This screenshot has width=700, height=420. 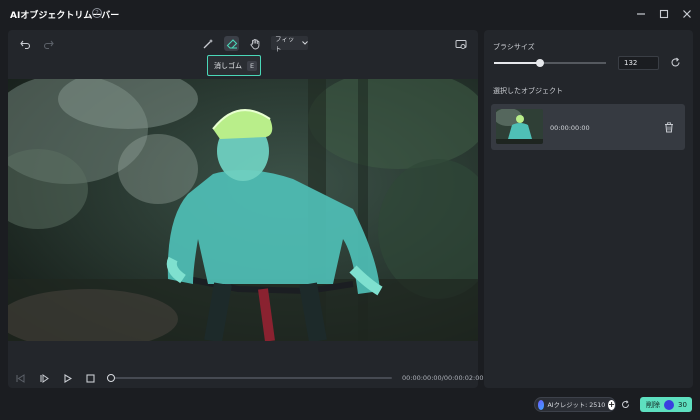 What do you see at coordinates (541, 404) in the screenshot?
I see `ai-credit-icon` at bounding box center [541, 404].